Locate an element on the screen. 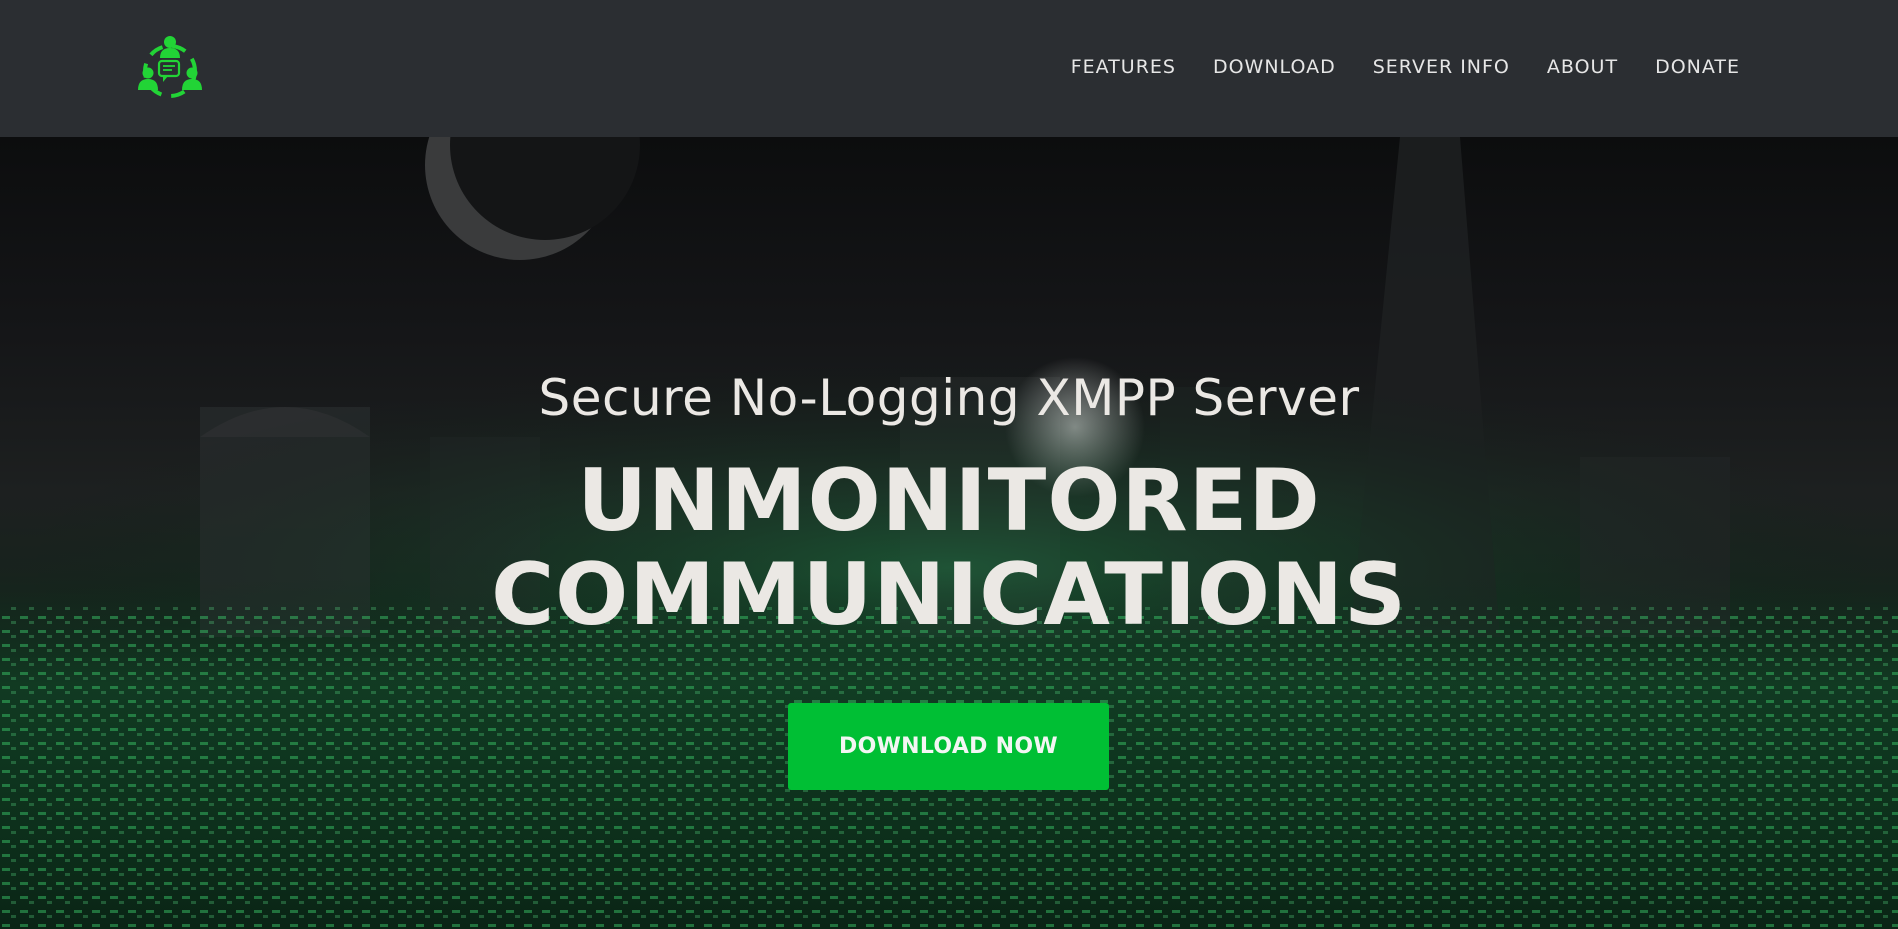  hero-subtitle: Secure No-Logging XMPP Server is located at coordinates (949, 398).